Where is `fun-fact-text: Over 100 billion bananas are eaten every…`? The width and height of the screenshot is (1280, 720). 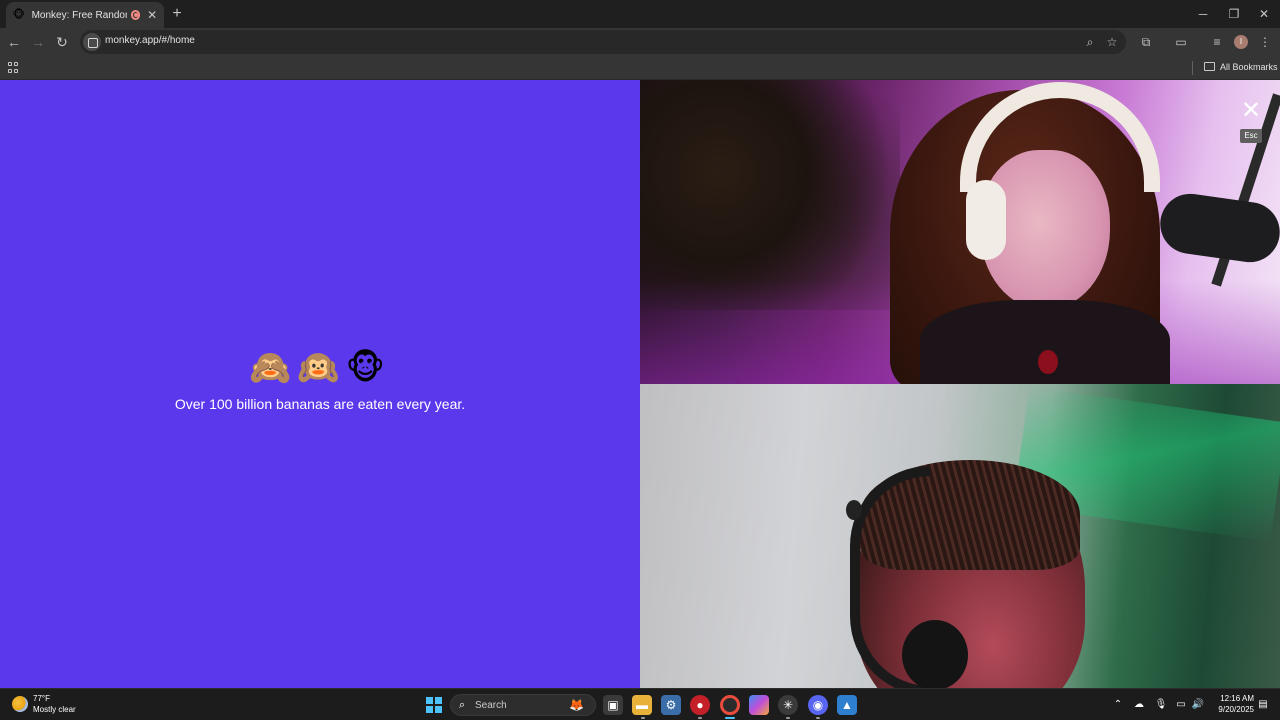
fun-fact-text: Over 100 billion bananas are eaten every… is located at coordinates (320, 404).